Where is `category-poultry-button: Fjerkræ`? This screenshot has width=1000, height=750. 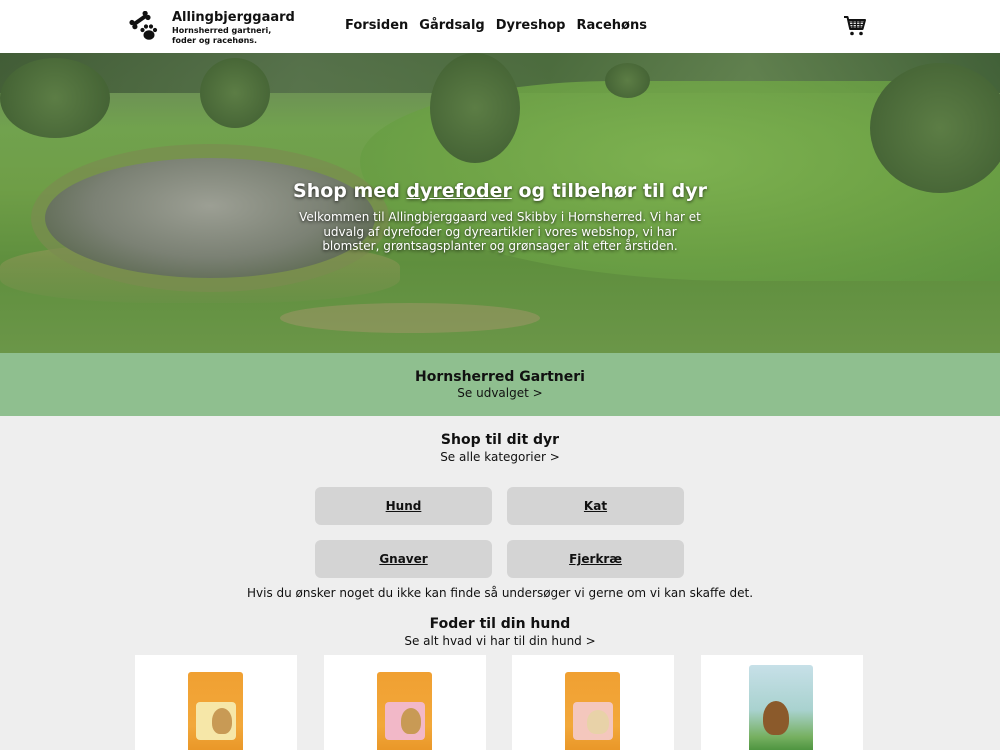
category-poultry-button: Fjerkræ is located at coordinates (595, 559).